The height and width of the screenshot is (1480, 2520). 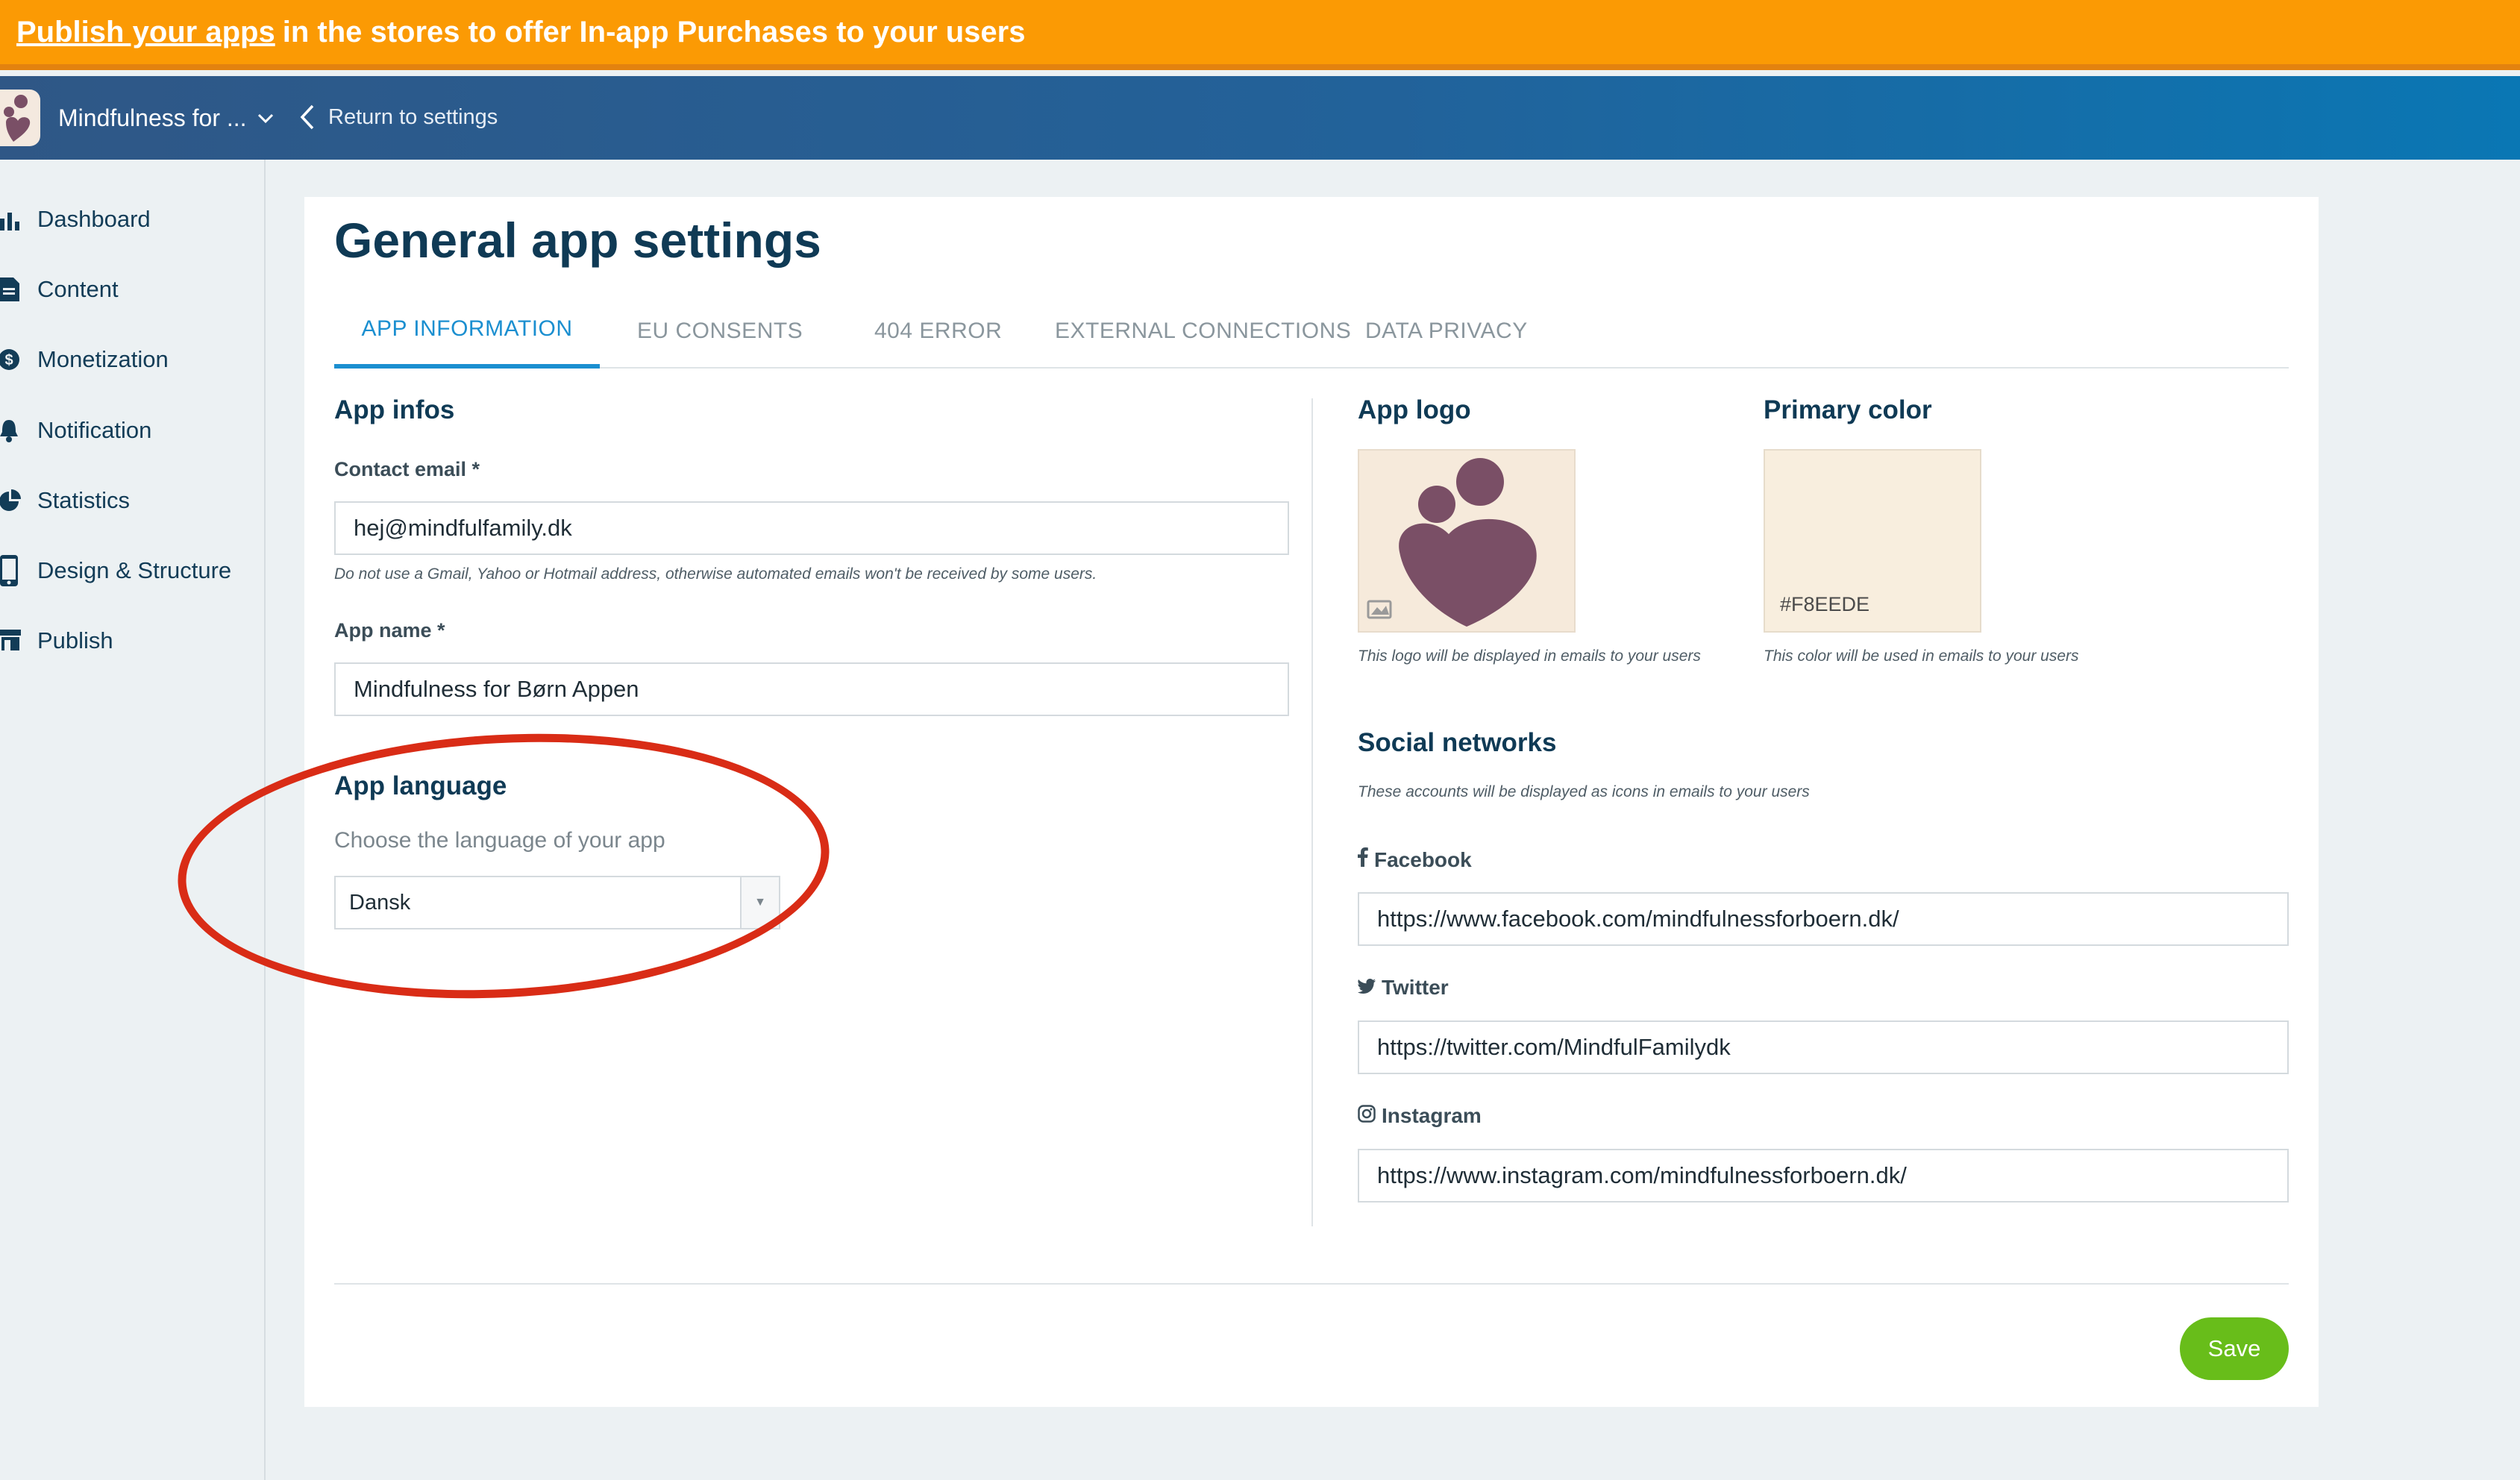 What do you see at coordinates (1363, 860) in the screenshot?
I see `facebook-icon` at bounding box center [1363, 860].